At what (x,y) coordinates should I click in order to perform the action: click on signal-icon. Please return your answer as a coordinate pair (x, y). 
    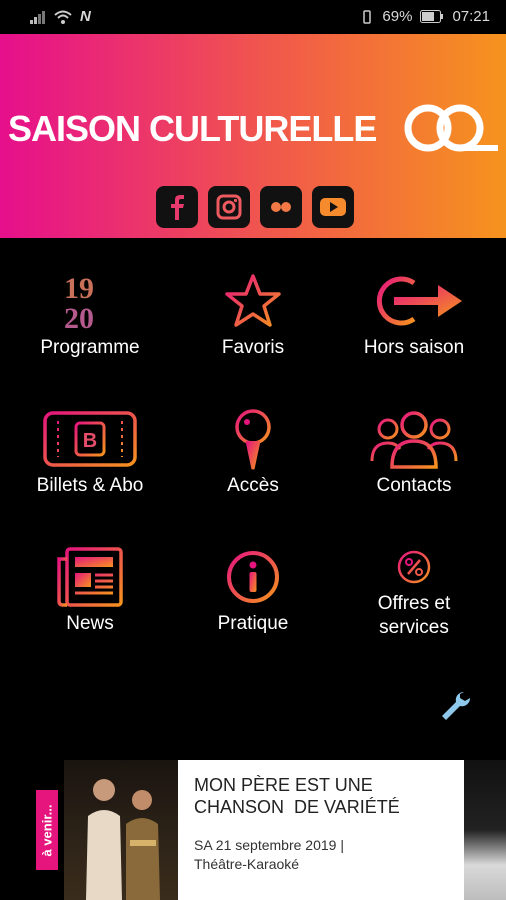
    Looking at the image, I should click on (37, 17).